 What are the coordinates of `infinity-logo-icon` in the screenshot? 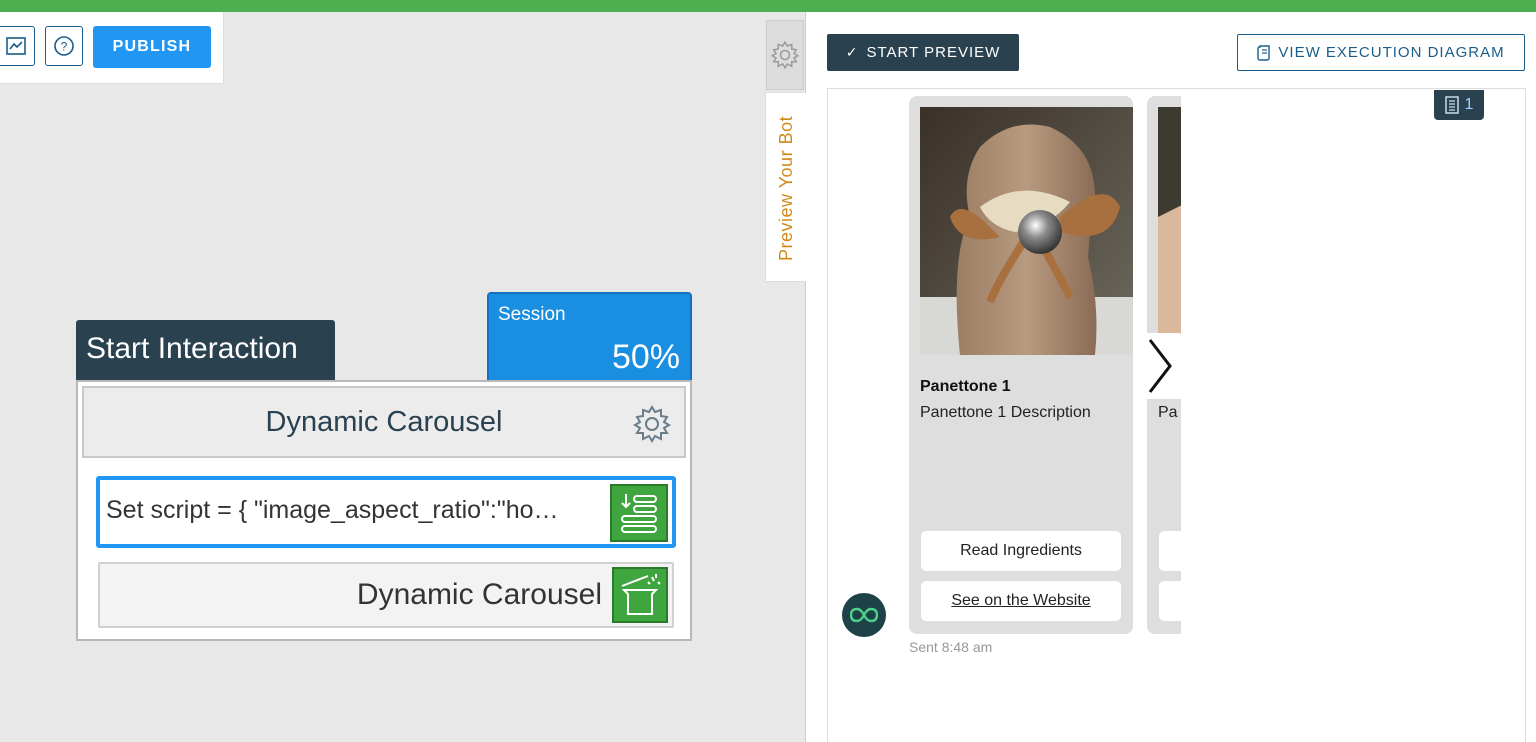 It's located at (864, 615).